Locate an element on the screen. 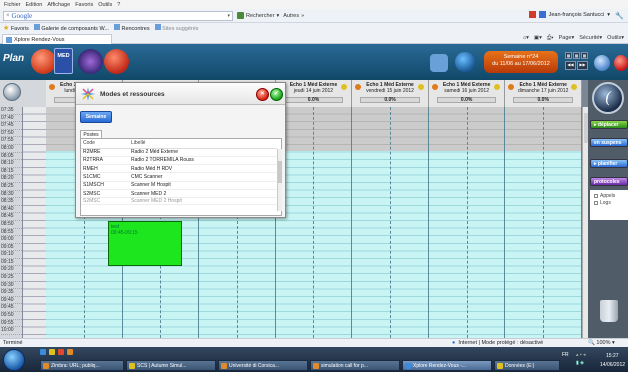  next-week-icon: ▶▶ is located at coordinates (582, 65).